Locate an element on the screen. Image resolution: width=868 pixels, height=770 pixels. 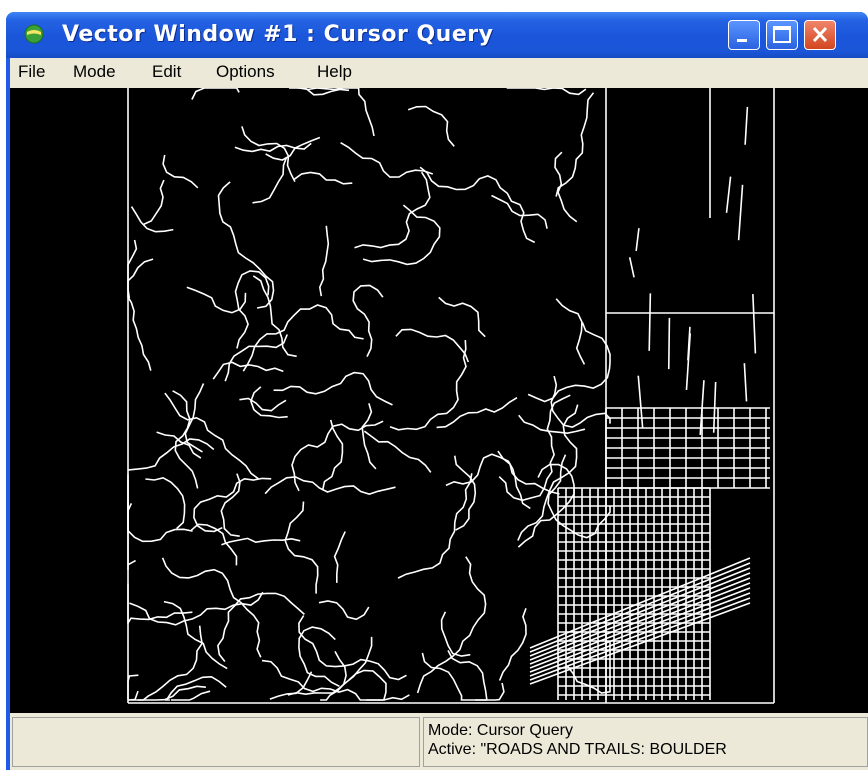
maximize-icon is located at coordinates (782, 34).